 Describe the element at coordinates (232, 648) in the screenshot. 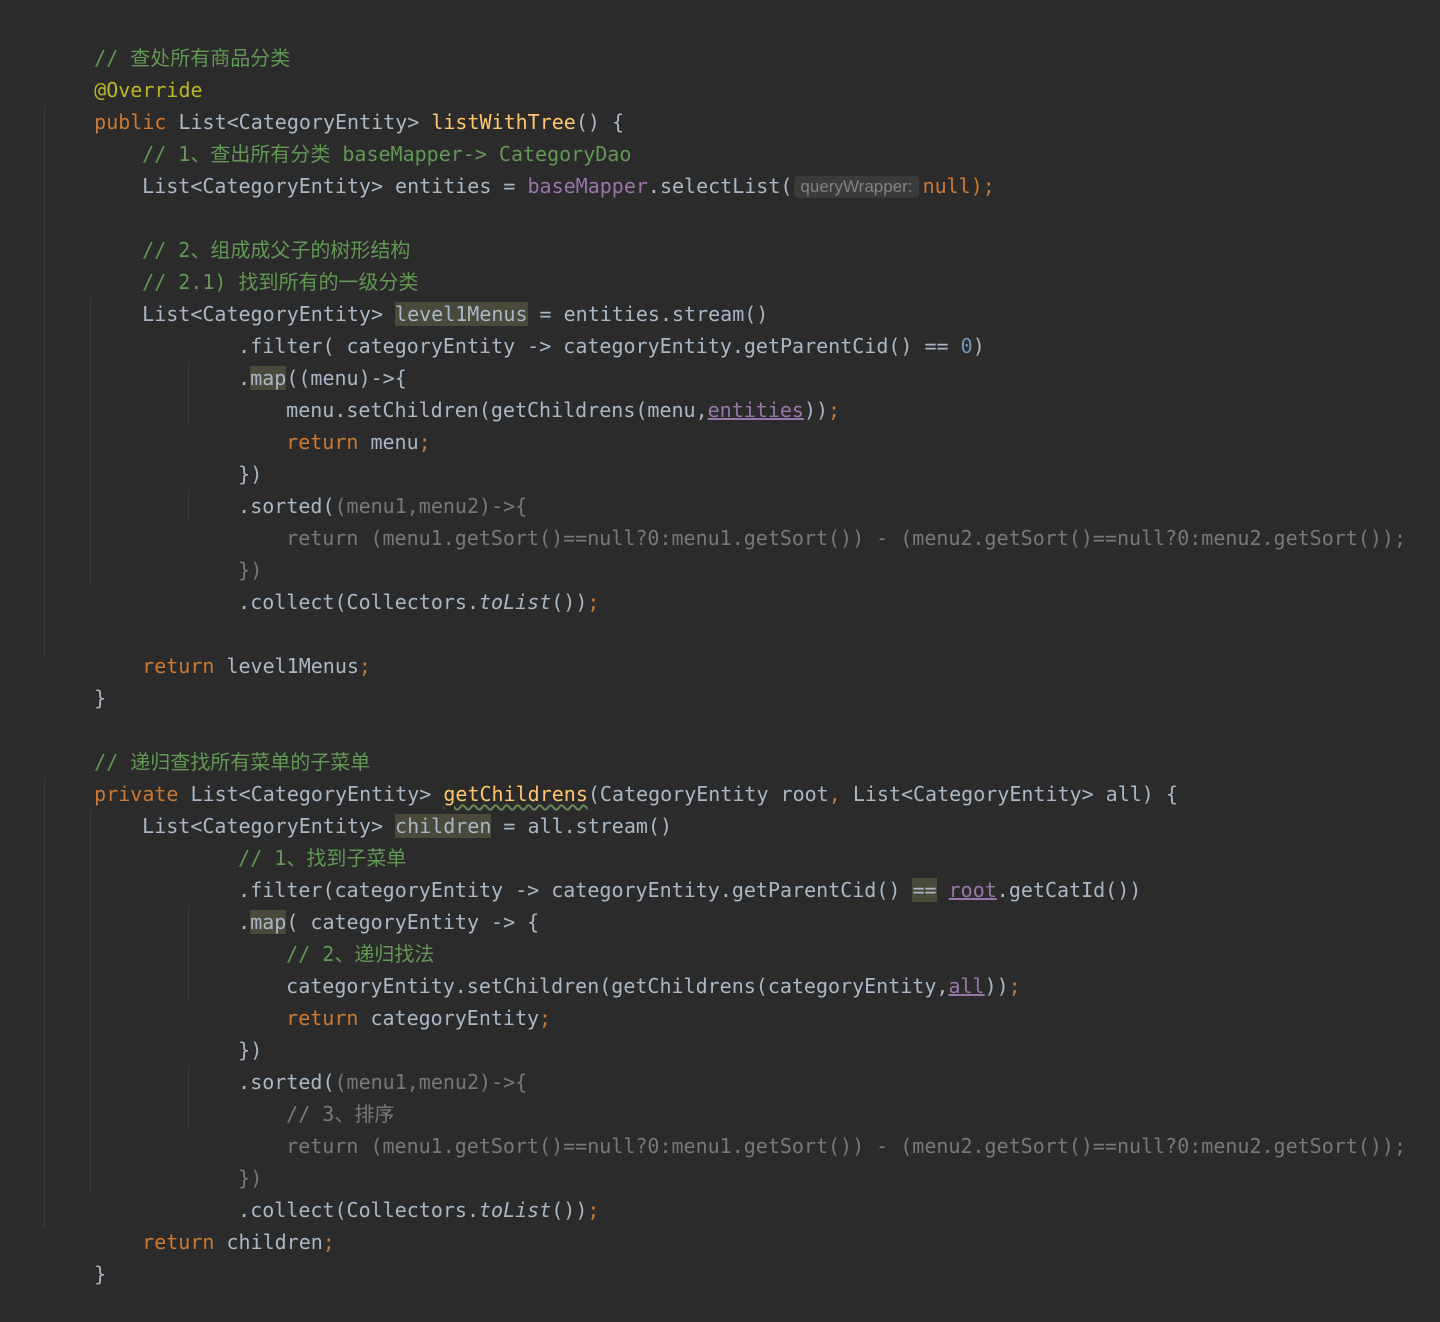

I see `code-line: return level1Menus;` at that location.